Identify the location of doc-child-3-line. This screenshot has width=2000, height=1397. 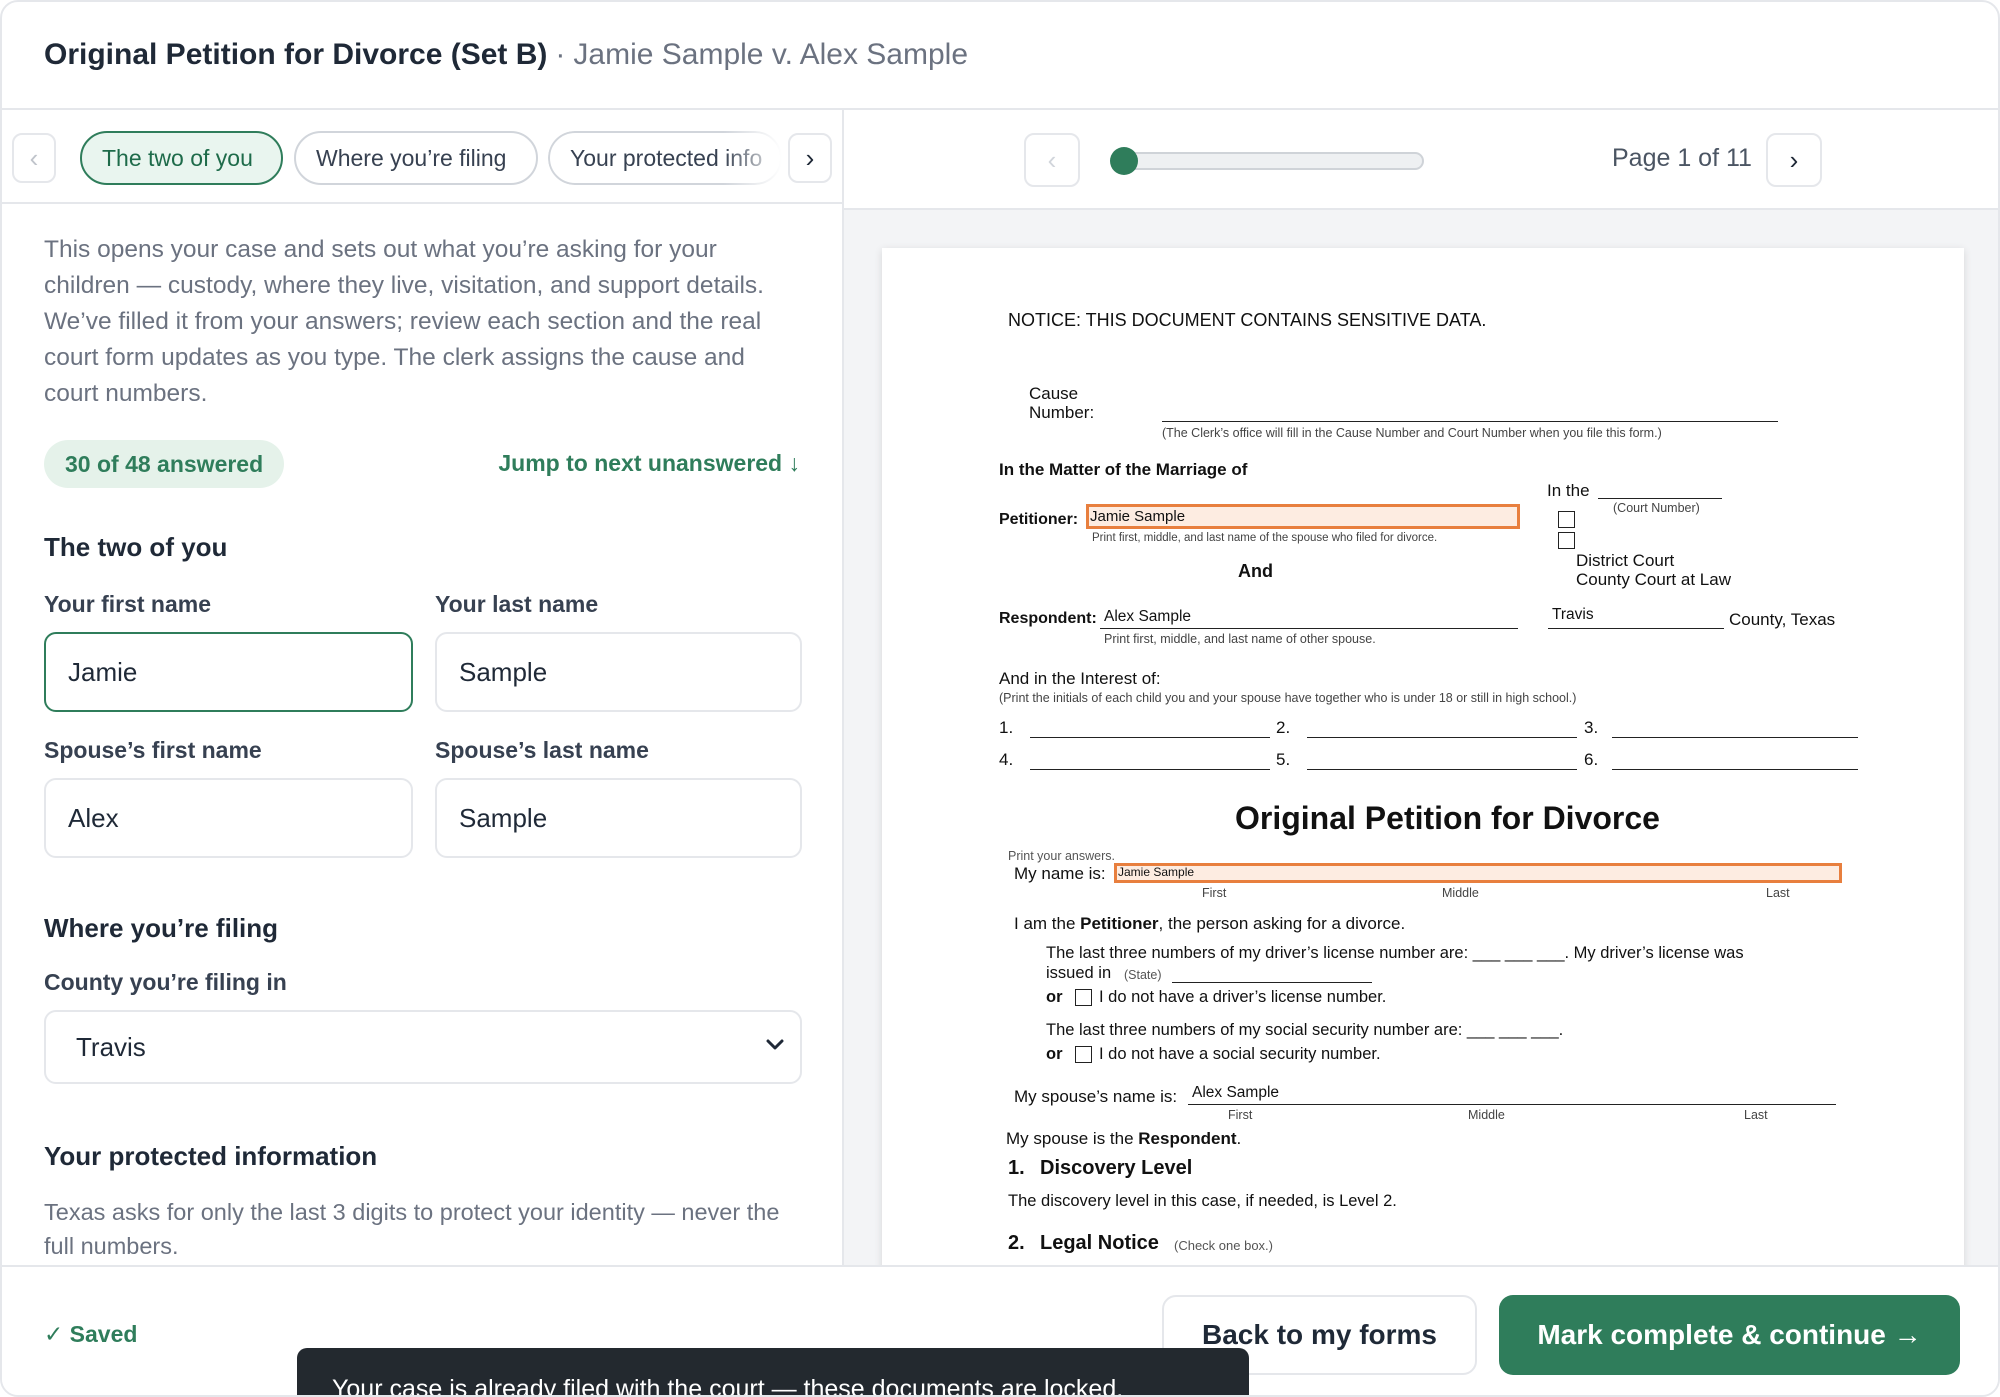
(1735, 737).